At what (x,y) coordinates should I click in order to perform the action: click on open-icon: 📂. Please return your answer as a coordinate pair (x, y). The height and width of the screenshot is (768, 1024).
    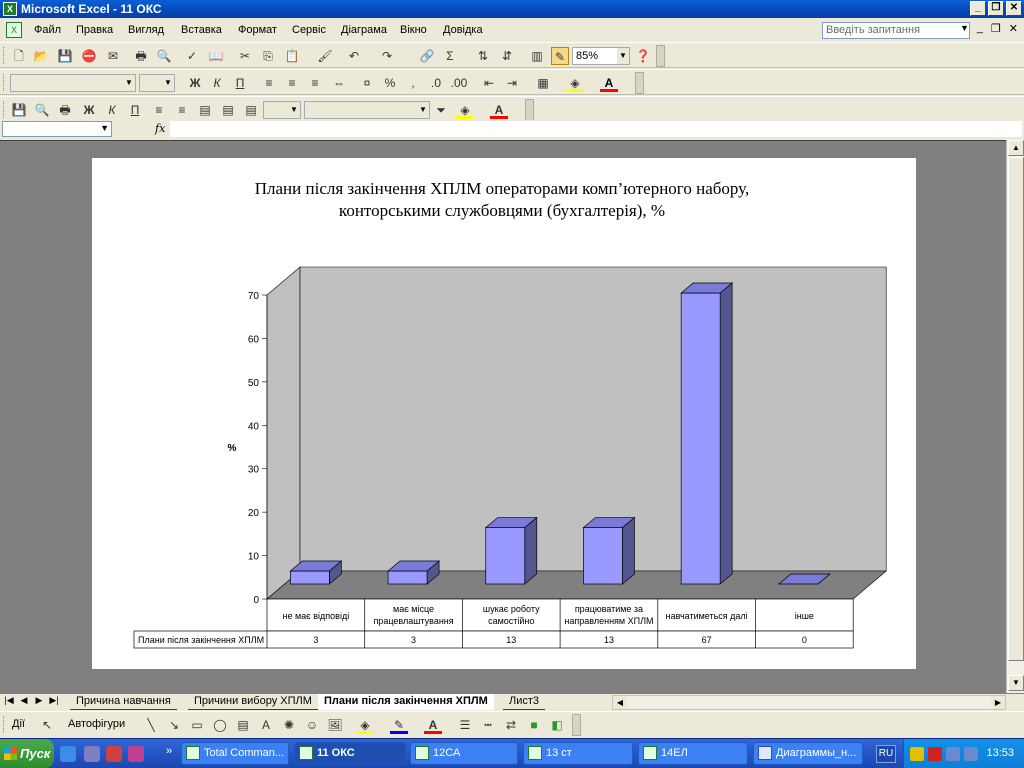
    Looking at the image, I should click on (41, 56).